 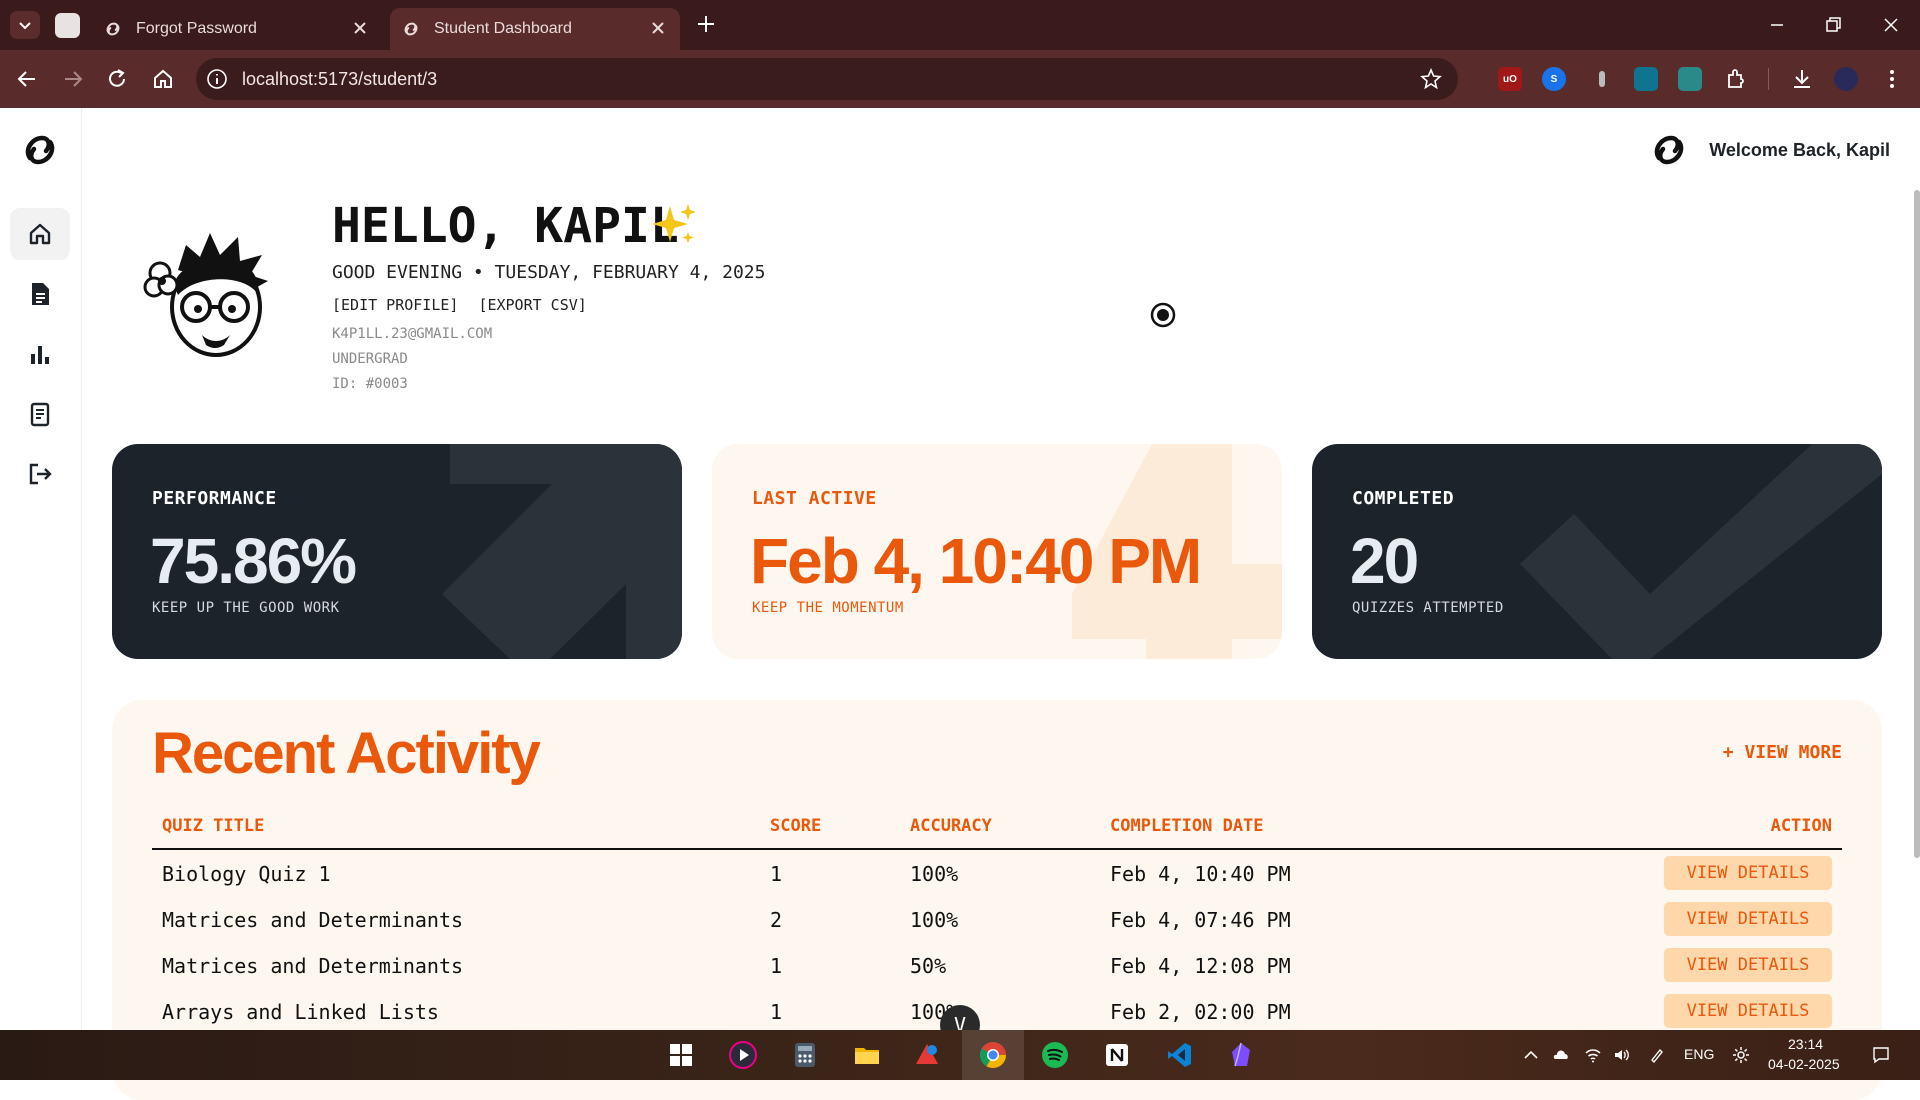 I want to click on sparkles-icon, so click(x=674, y=223).